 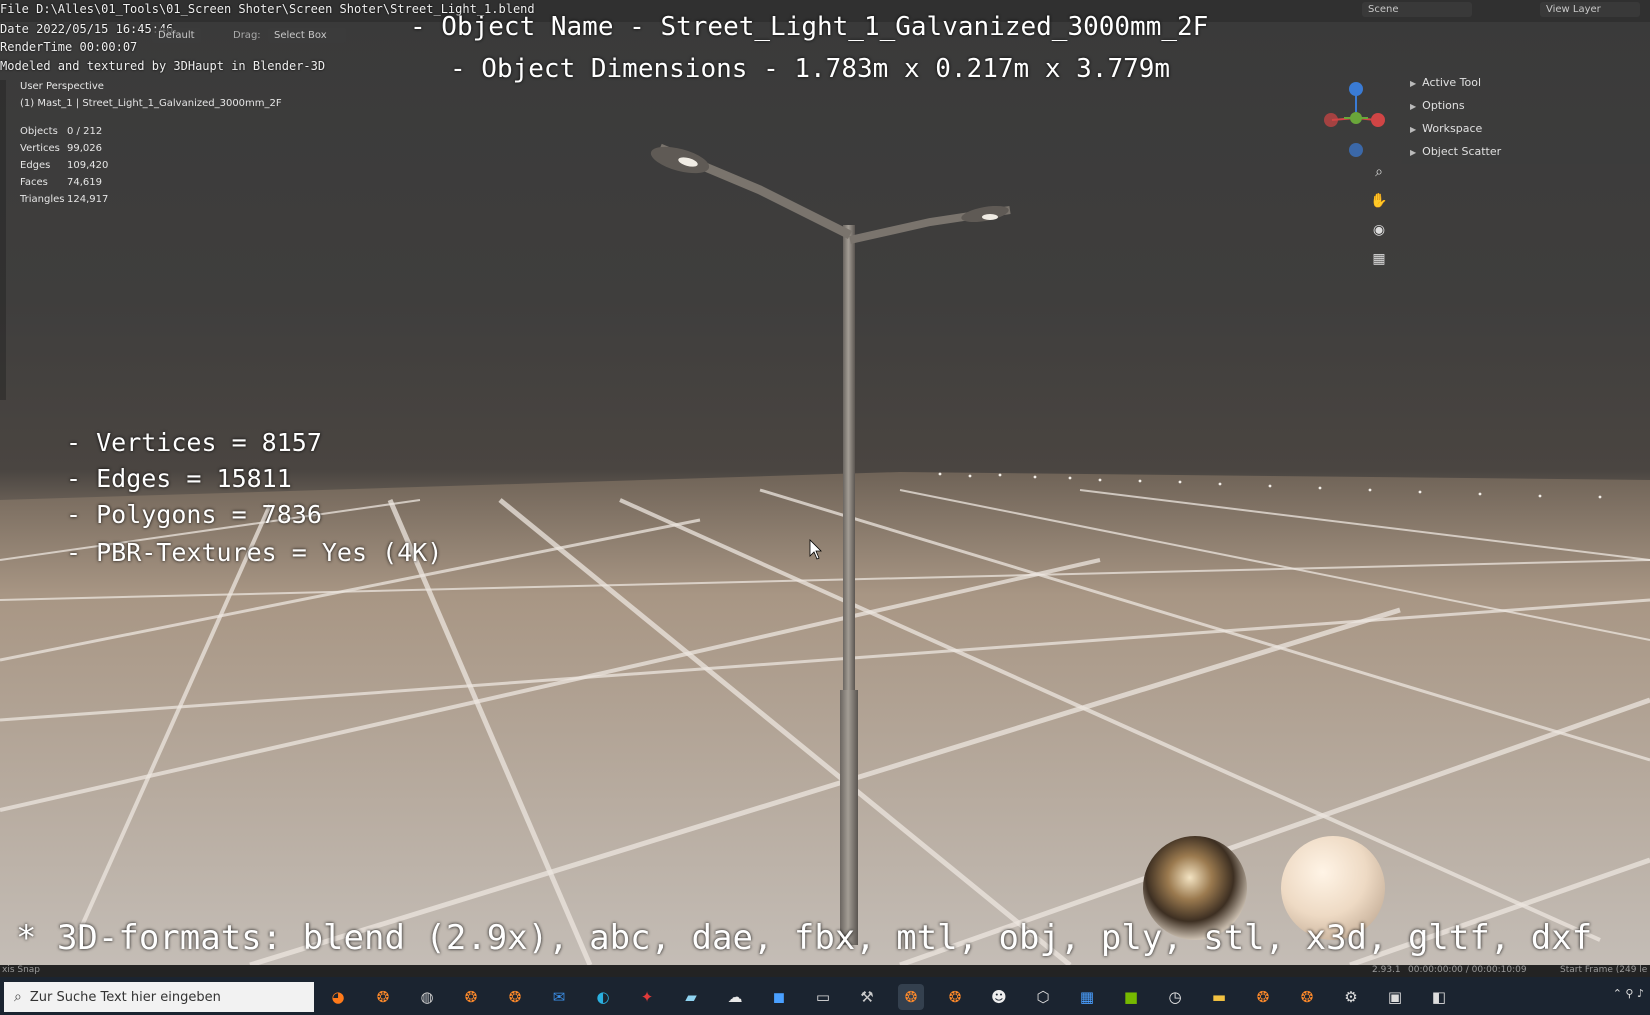 I want to click on mail-icon: ✉, so click(x=559, y=997).